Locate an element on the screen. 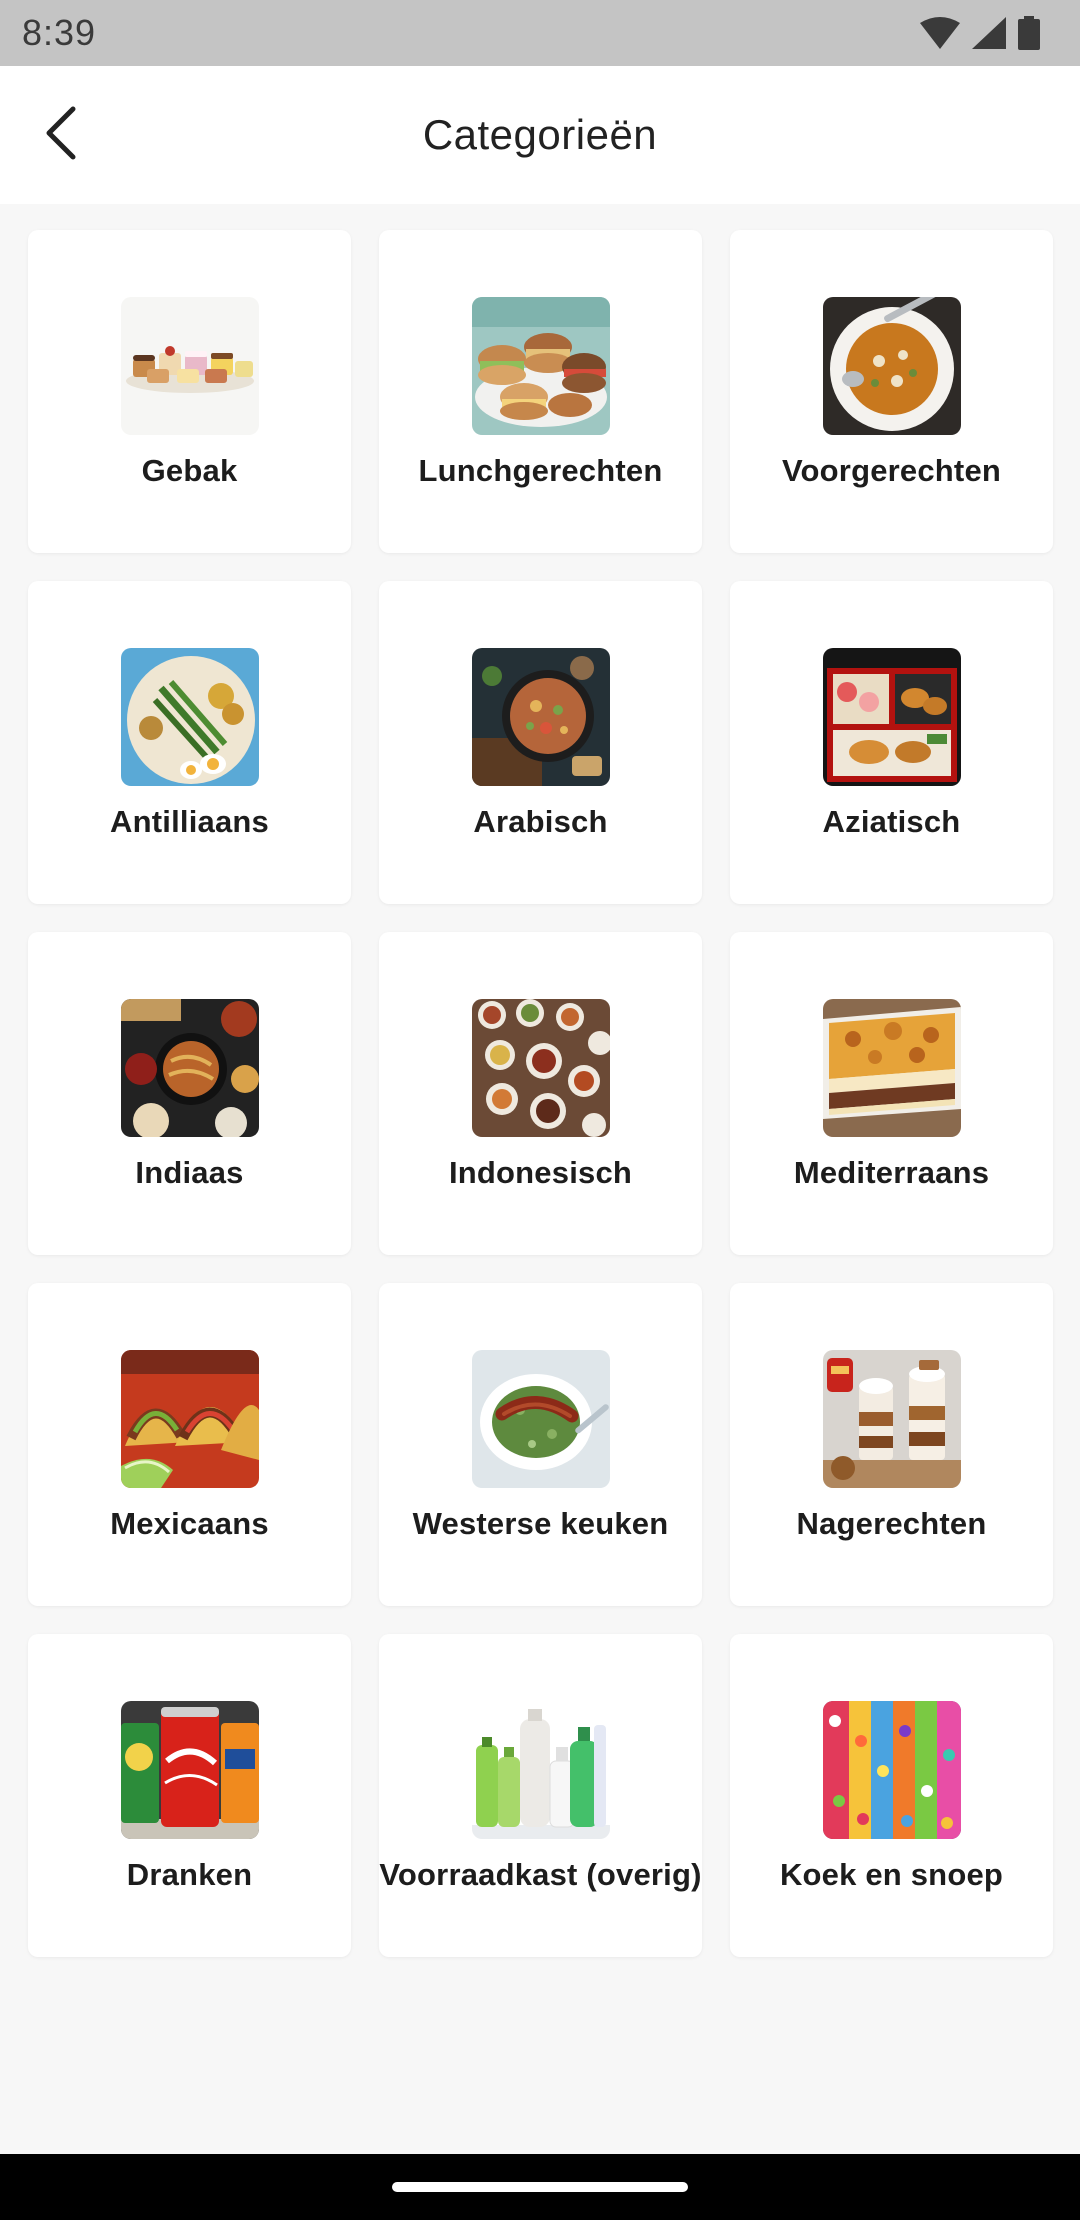 Image resolution: width=1080 pixels, height=2220 pixels. app-bar: Categorieën is located at coordinates (540, 135).